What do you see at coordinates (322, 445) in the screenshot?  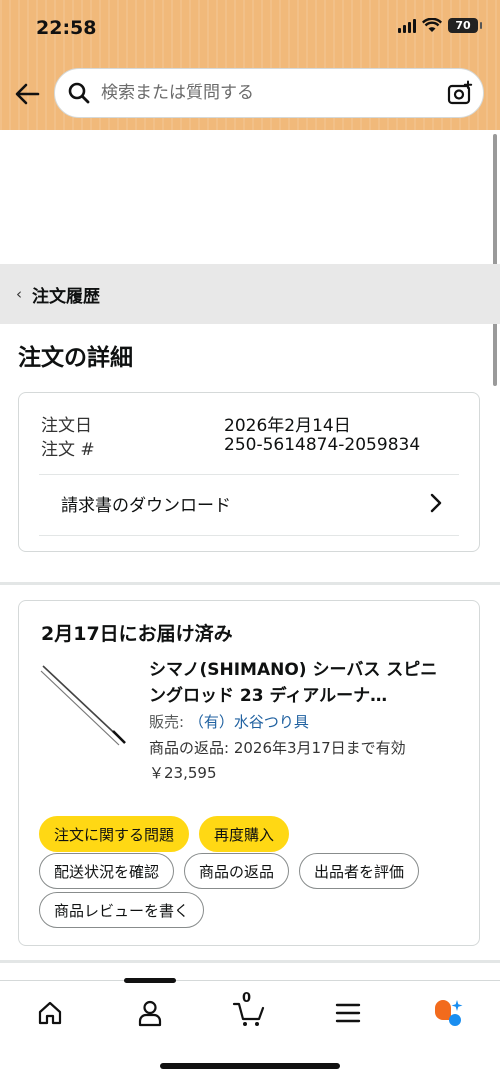 I see `order-number-value: 250-5614874-2059834` at bounding box center [322, 445].